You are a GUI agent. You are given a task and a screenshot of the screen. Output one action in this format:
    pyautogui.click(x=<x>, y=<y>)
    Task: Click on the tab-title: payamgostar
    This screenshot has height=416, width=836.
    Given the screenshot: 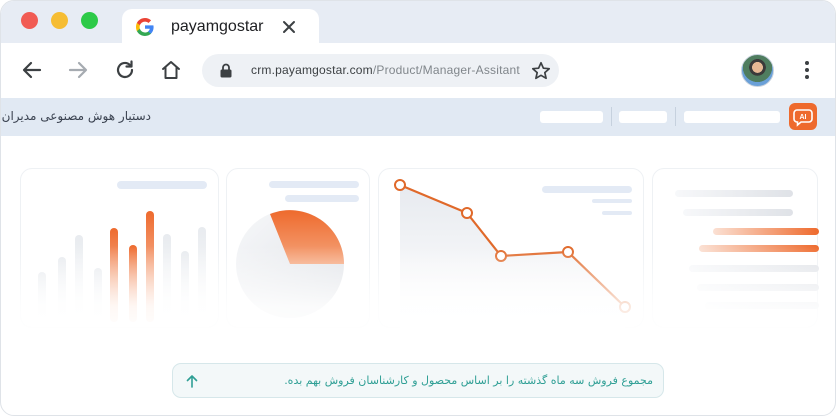 What is the action you would take?
    pyautogui.click(x=217, y=26)
    